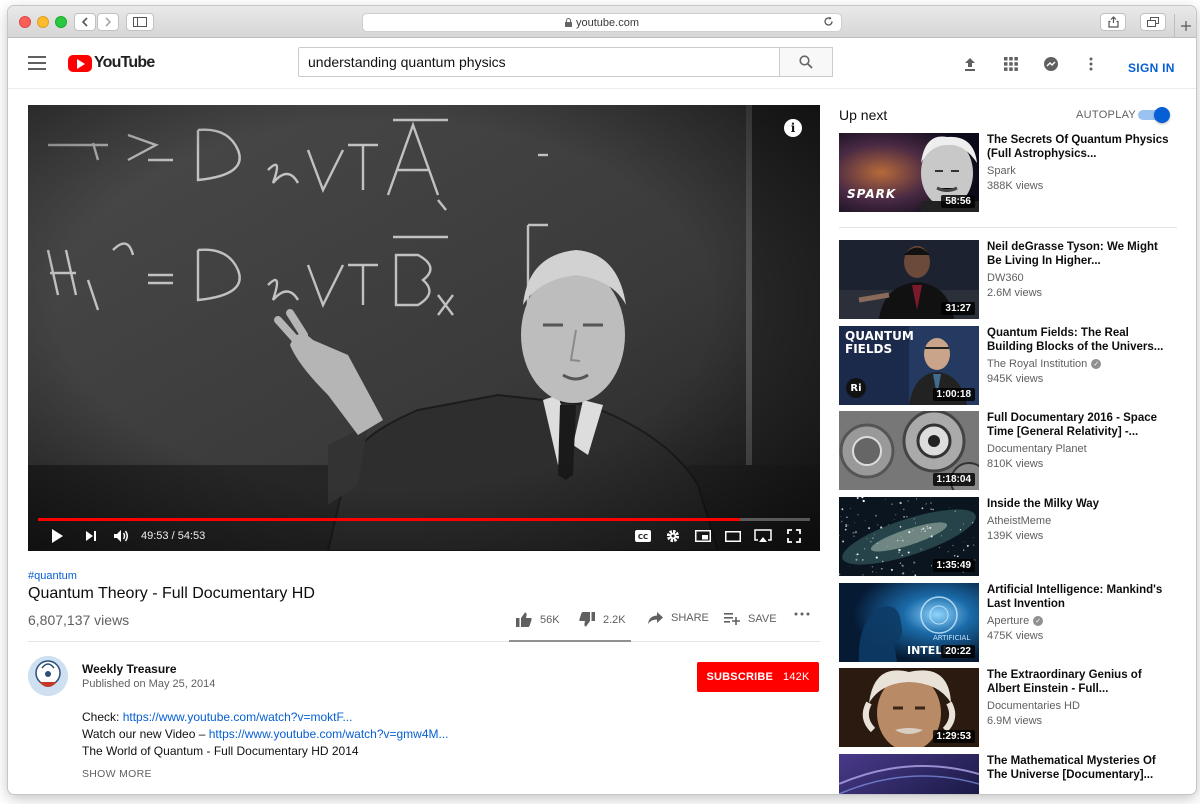  What do you see at coordinates (1043, 504) in the screenshot?
I see `video-title: Inside the Milky Way` at bounding box center [1043, 504].